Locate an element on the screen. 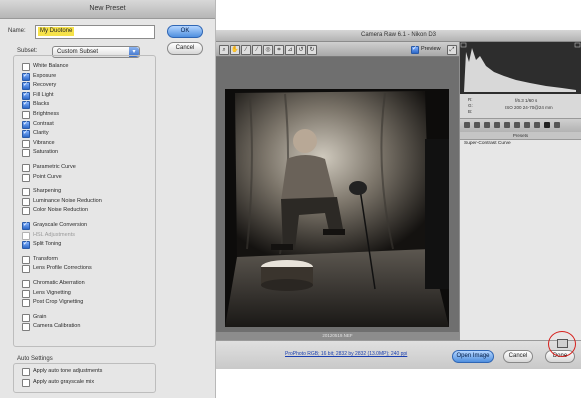  ok-button: OK is located at coordinates (185, 31).